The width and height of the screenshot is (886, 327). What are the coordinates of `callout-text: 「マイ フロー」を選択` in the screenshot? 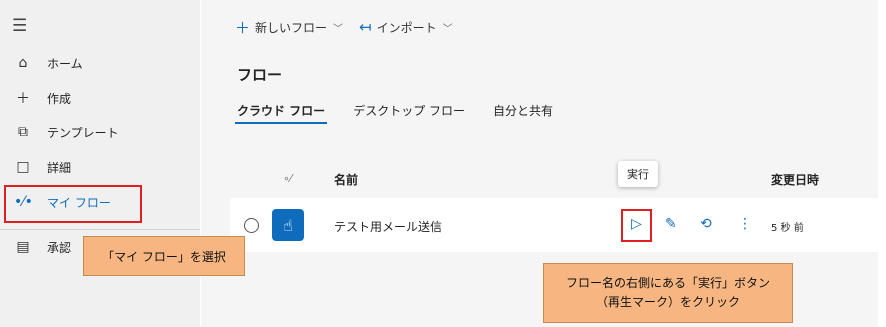 It's located at (164, 256).